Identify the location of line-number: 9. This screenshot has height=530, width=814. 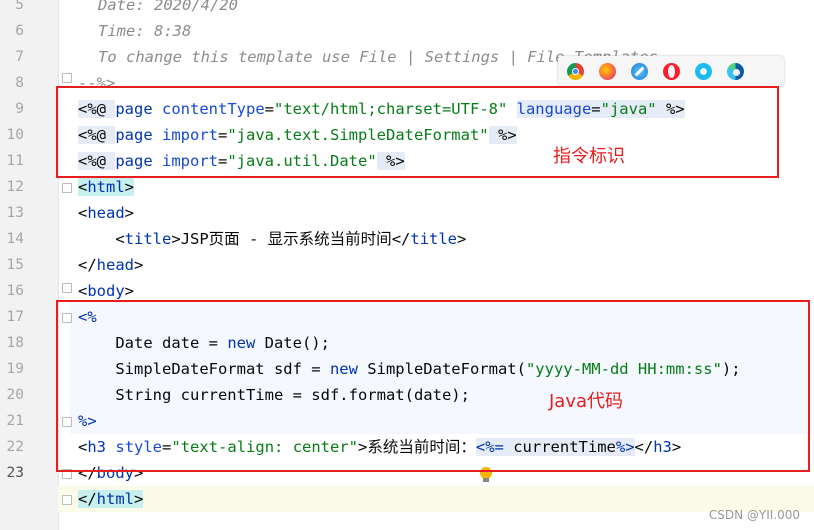
(19, 109).